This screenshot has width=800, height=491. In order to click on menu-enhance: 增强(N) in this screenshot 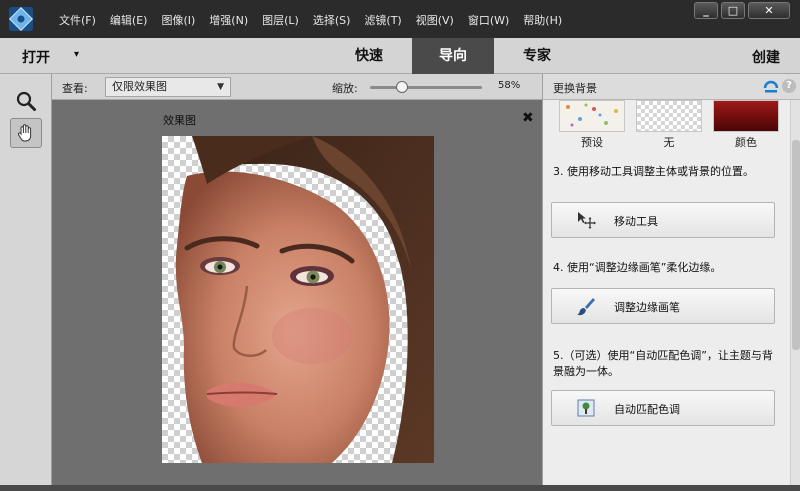, I will do `click(228, 20)`.